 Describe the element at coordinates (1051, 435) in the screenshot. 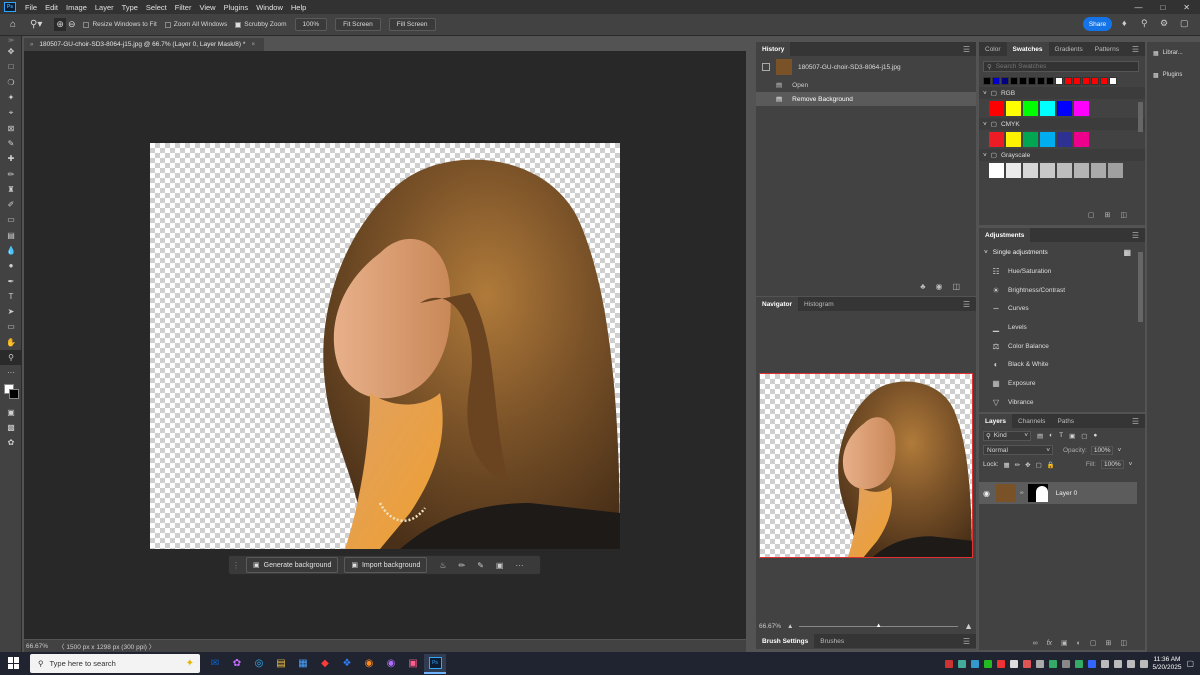

I see `filter-adjustment-icon: ◐` at that location.